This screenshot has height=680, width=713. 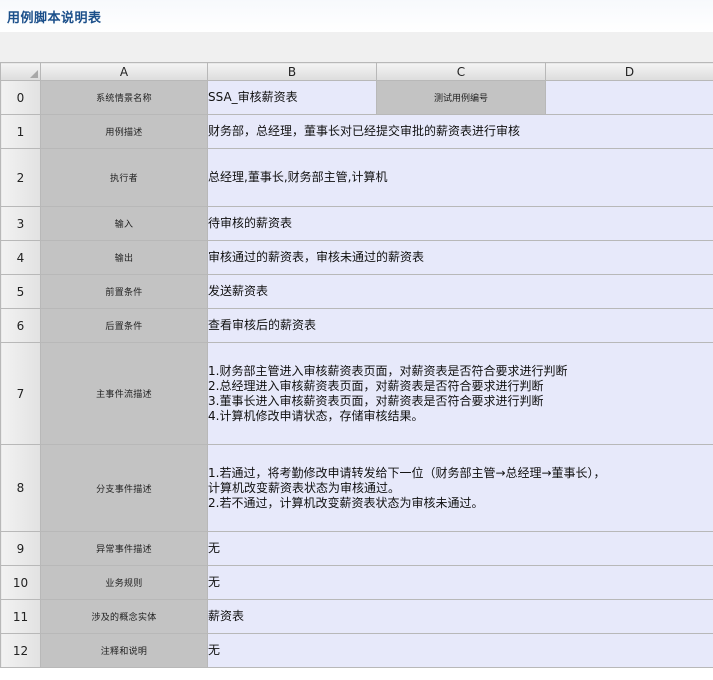 What do you see at coordinates (629, 71) in the screenshot?
I see `column-header-d: D` at bounding box center [629, 71].